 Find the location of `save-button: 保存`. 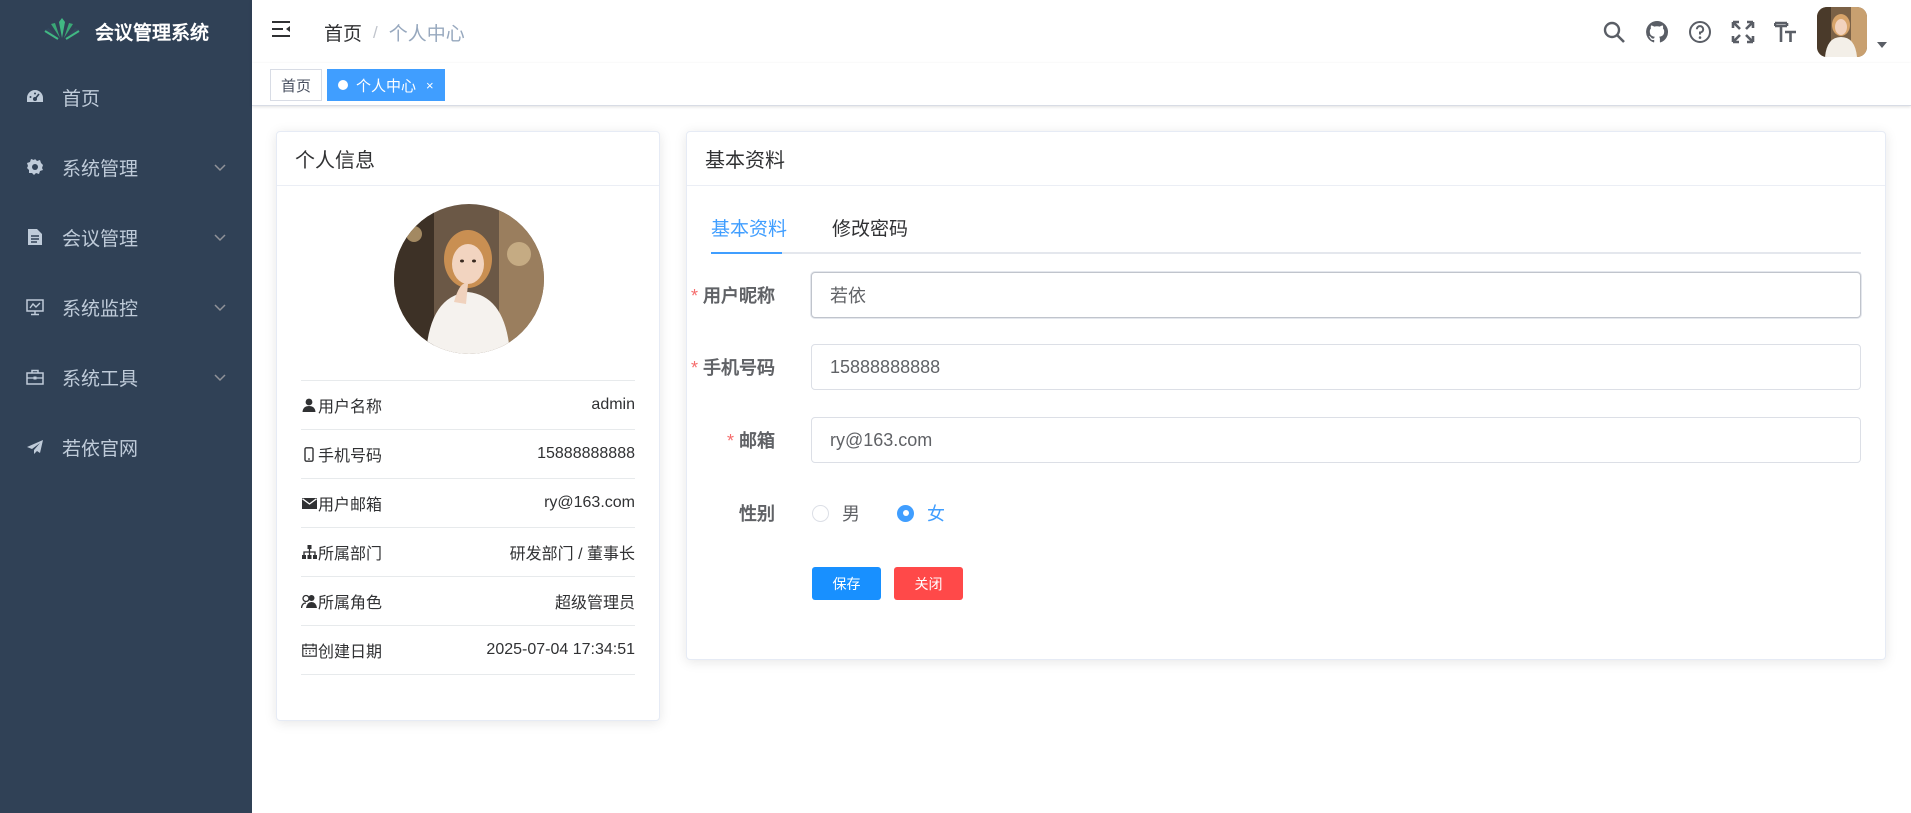

save-button: 保存 is located at coordinates (846, 583).